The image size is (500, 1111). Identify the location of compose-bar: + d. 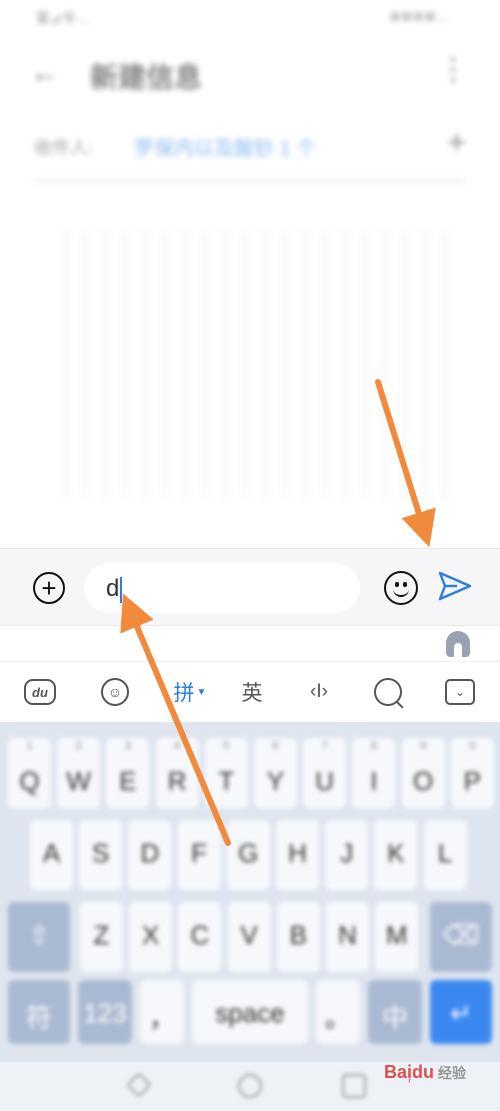
(250, 587).